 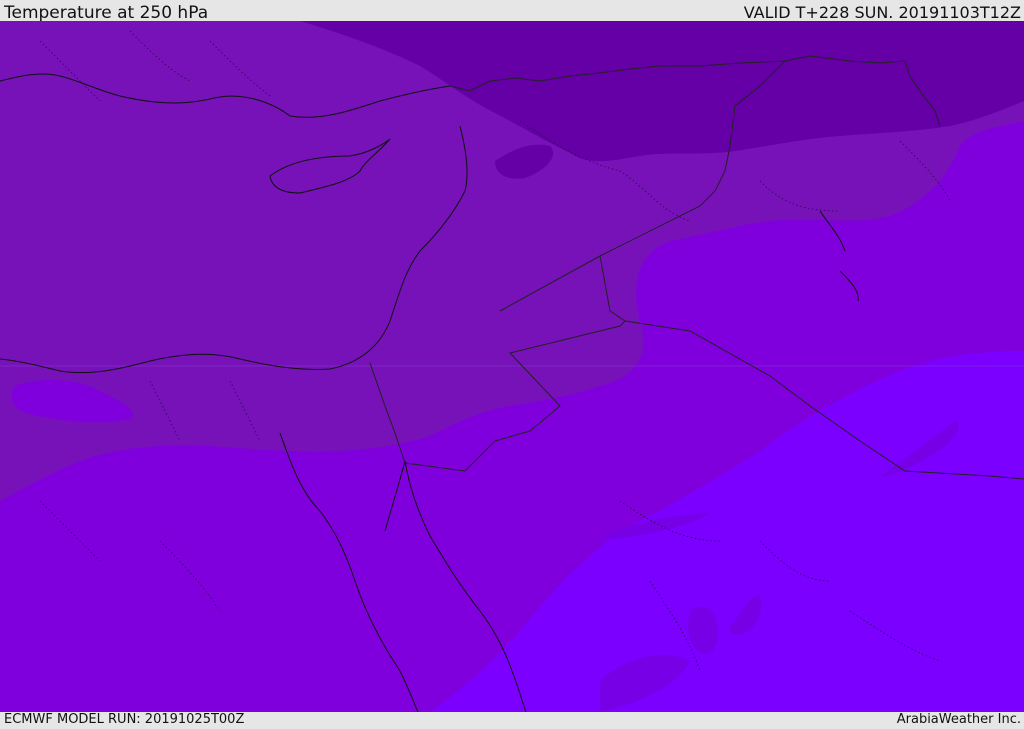 I want to click on model-run-label: ECMWF MODEL RUN: 20191025T00Z, so click(x=124, y=719).